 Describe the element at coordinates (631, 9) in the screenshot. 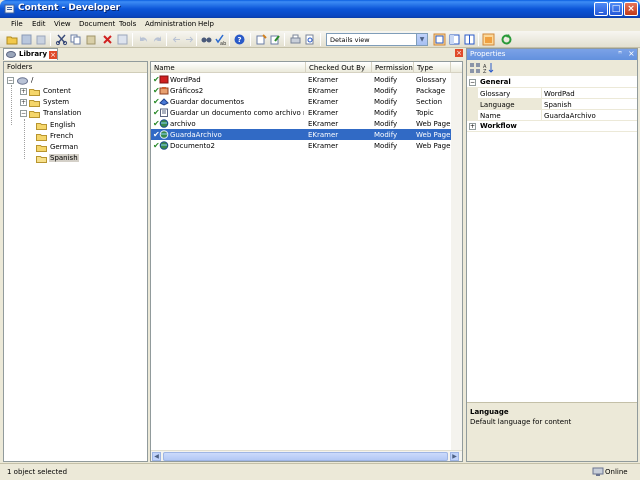

I see `close-button: ×` at that location.